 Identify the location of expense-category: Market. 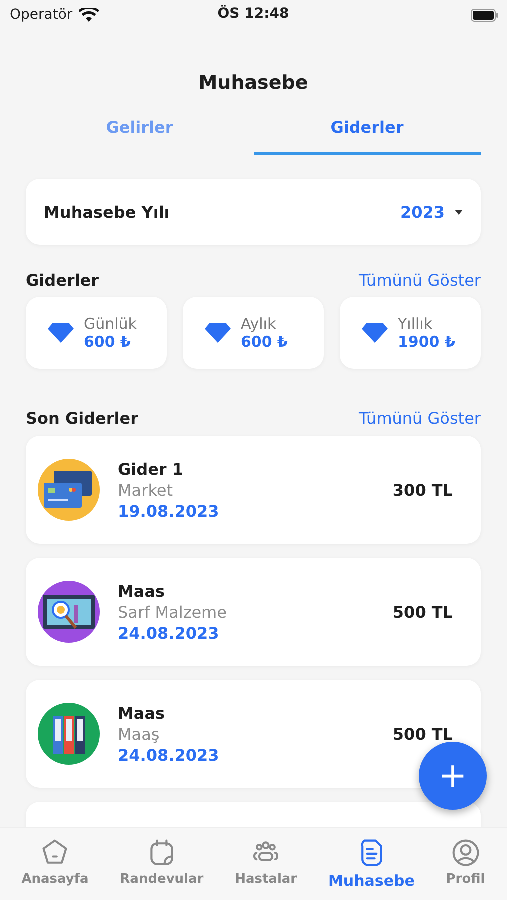
(146, 490).